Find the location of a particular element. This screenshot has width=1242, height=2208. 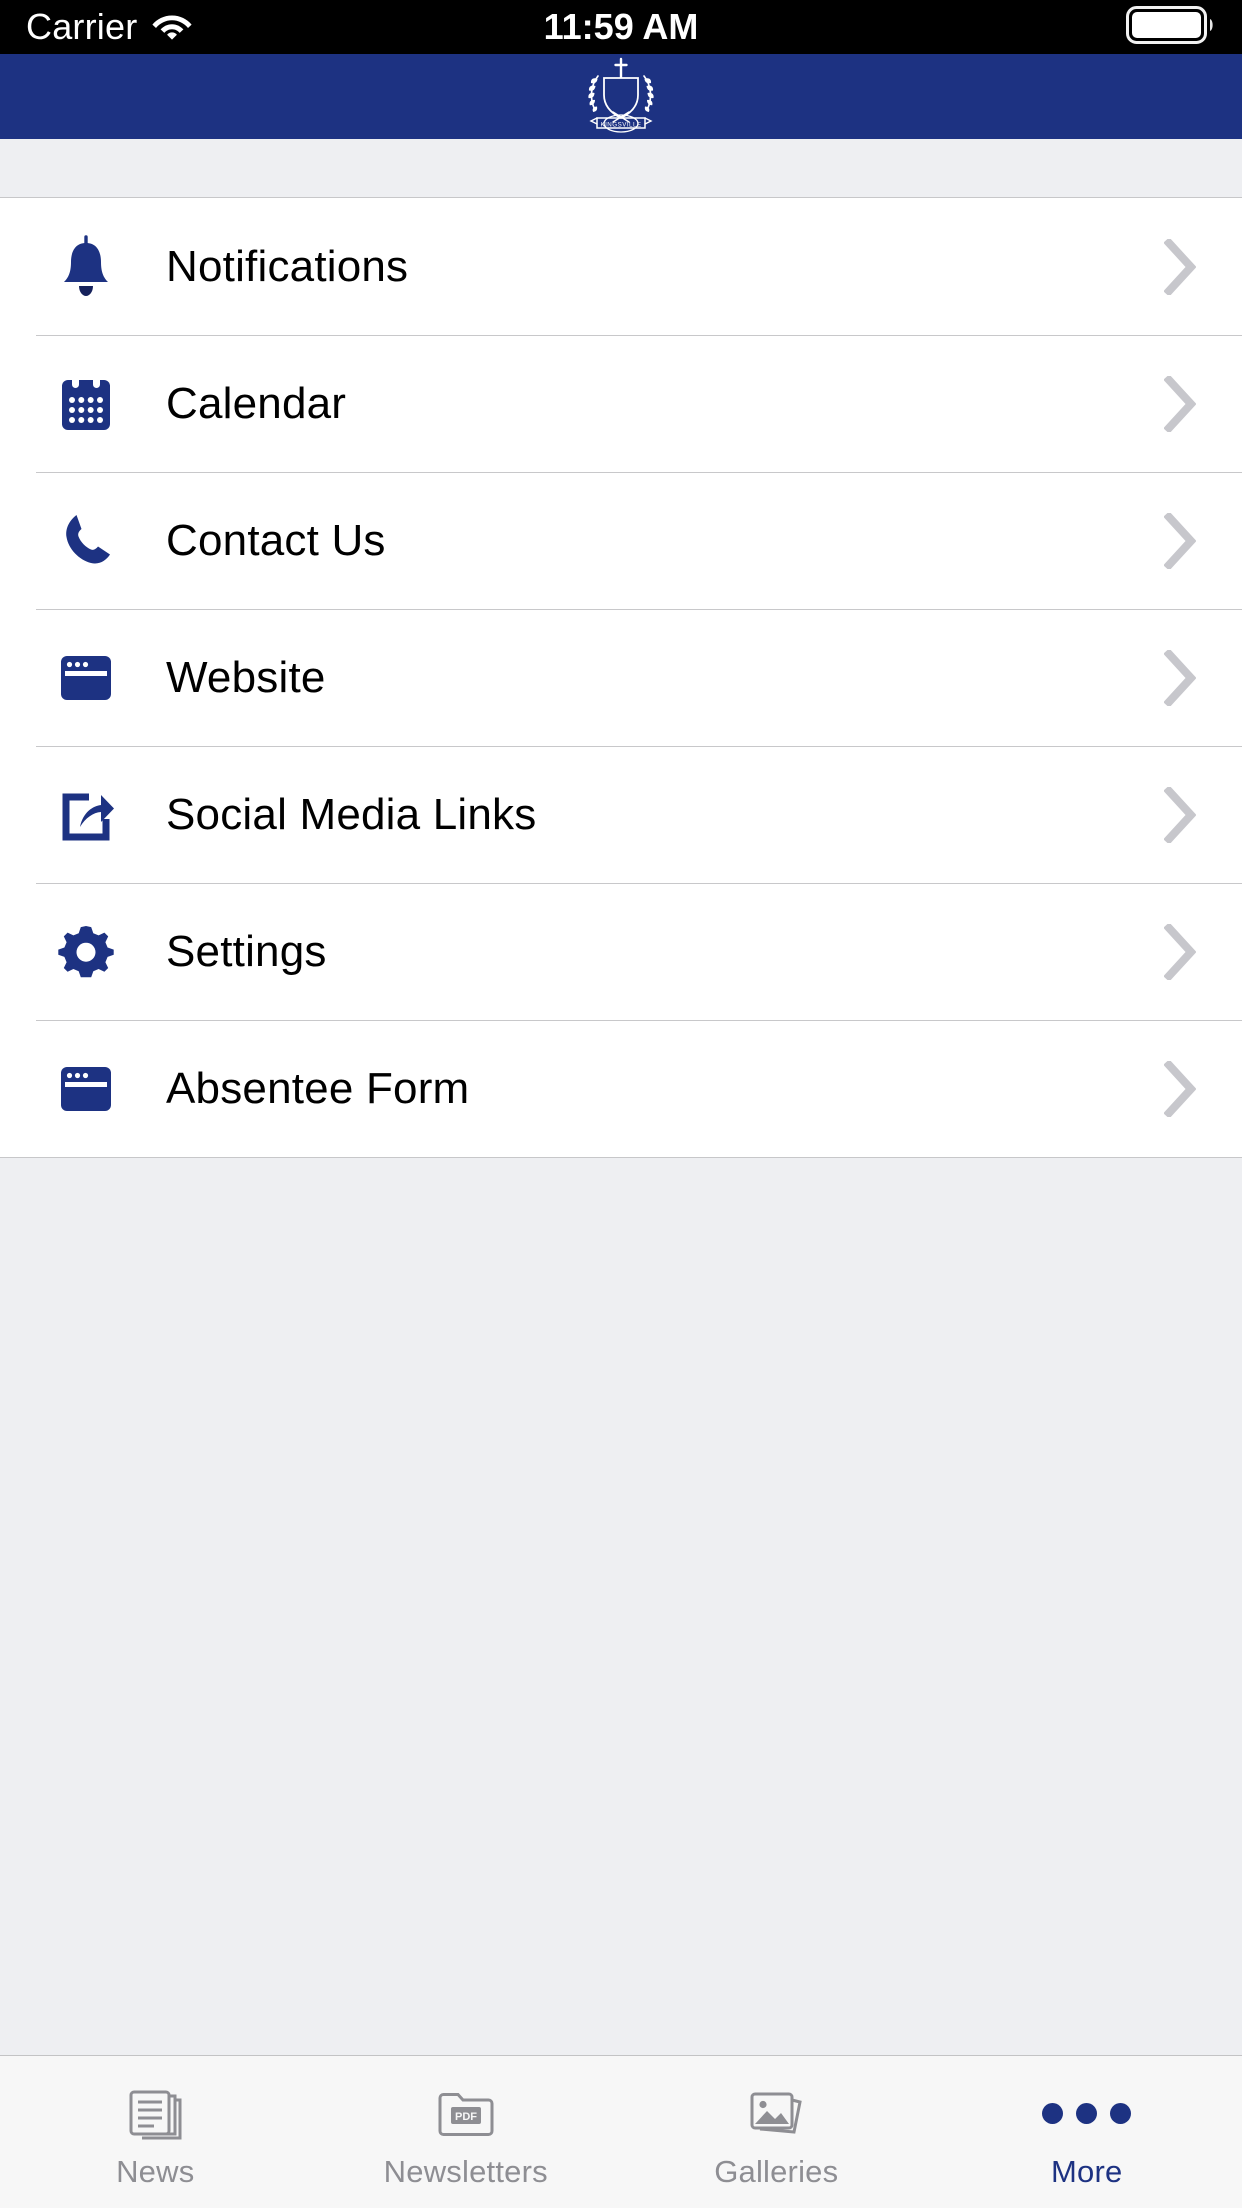

school-crest-logo: KINGSVILLE is located at coordinates (621, 96).